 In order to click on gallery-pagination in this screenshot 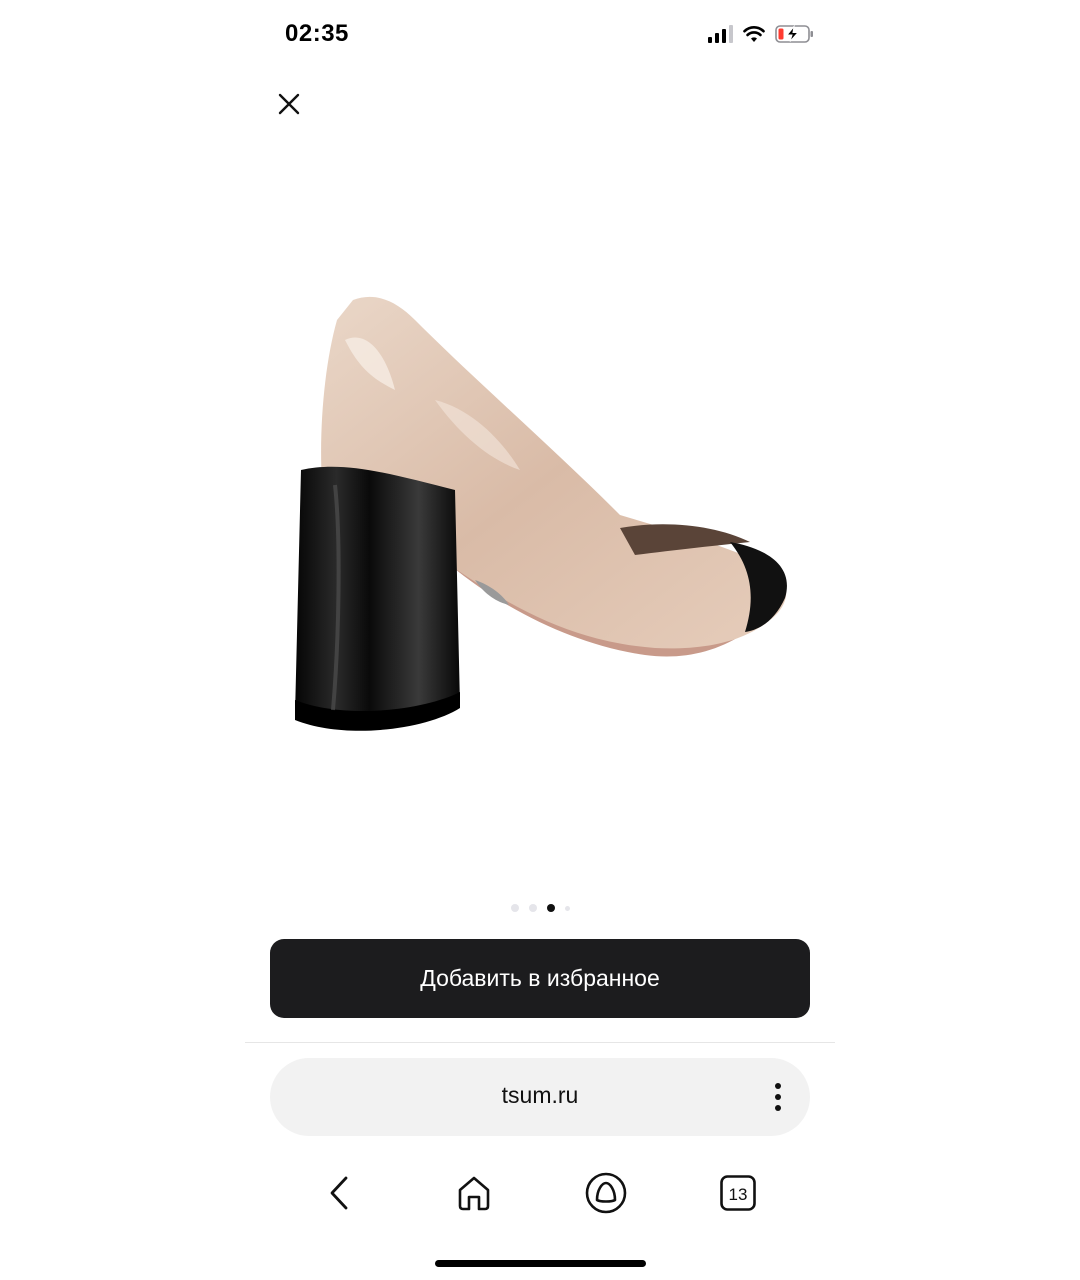, I will do `click(540, 908)`.